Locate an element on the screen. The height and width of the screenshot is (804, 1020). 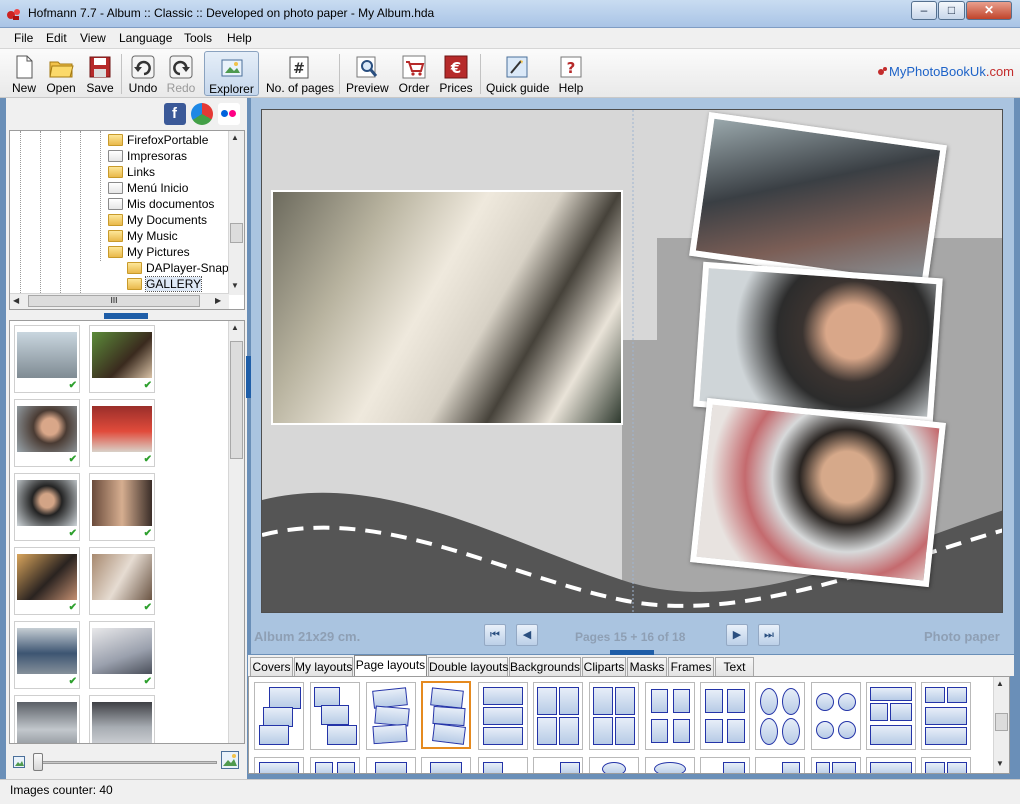
tab-page-layouts: Page layouts is located at coordinates (390, 666).